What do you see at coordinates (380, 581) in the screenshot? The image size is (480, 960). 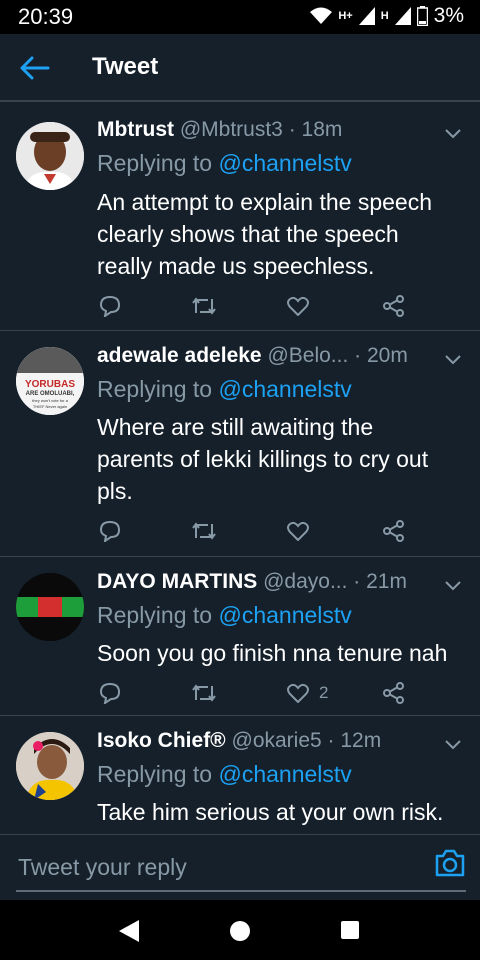 I see `tweet-time: · 21m` at bounding box center [380, 581].